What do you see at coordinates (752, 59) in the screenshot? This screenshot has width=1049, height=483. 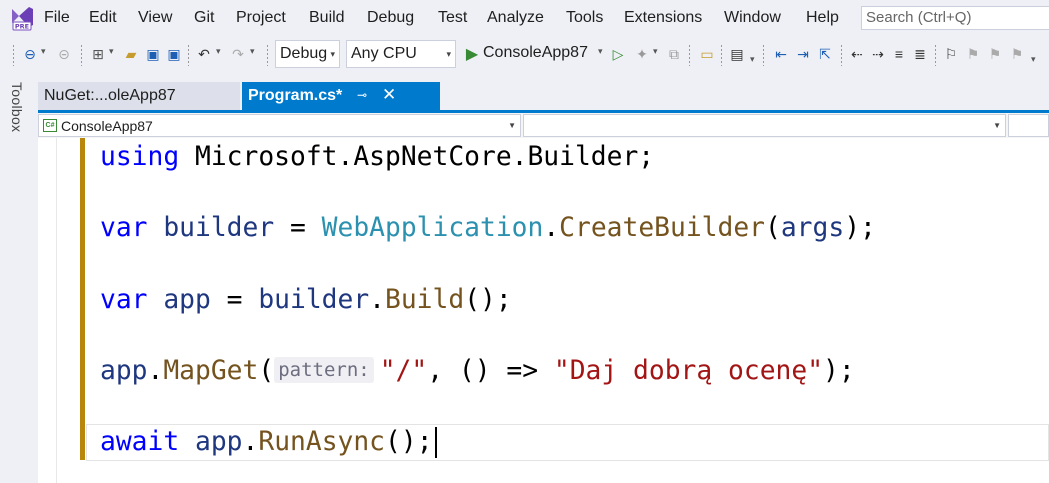 I see `layout-dropdown-icon: ▾` at bounding box center [752, 59].